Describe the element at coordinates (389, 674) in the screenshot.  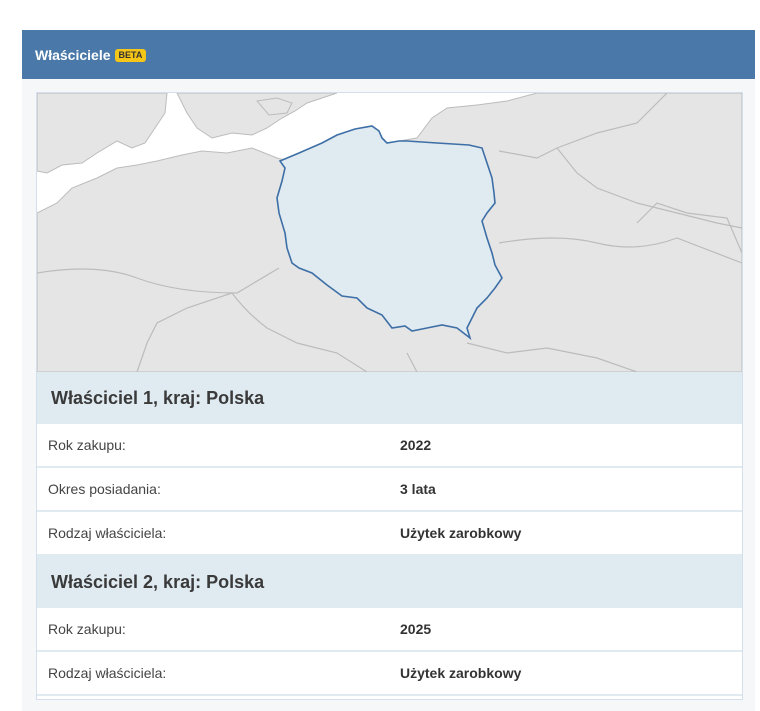
I see `owner-2-row-owner-type: Rodzaj właściciela: Użytek zarobkowy` at that location.